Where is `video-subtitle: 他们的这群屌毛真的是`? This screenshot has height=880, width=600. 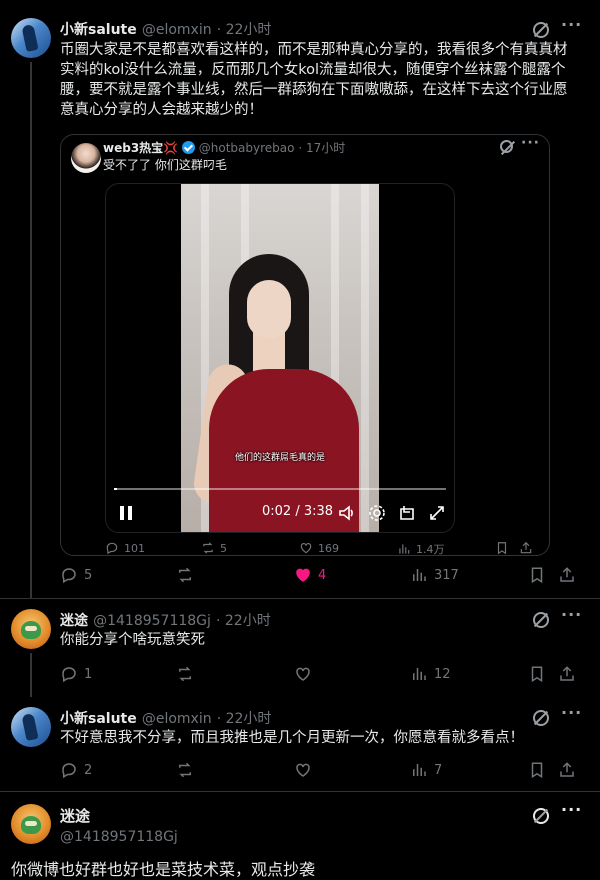
video-subtitle: 他们的这群屌毛真的是 is located at coordinates (279, 458).